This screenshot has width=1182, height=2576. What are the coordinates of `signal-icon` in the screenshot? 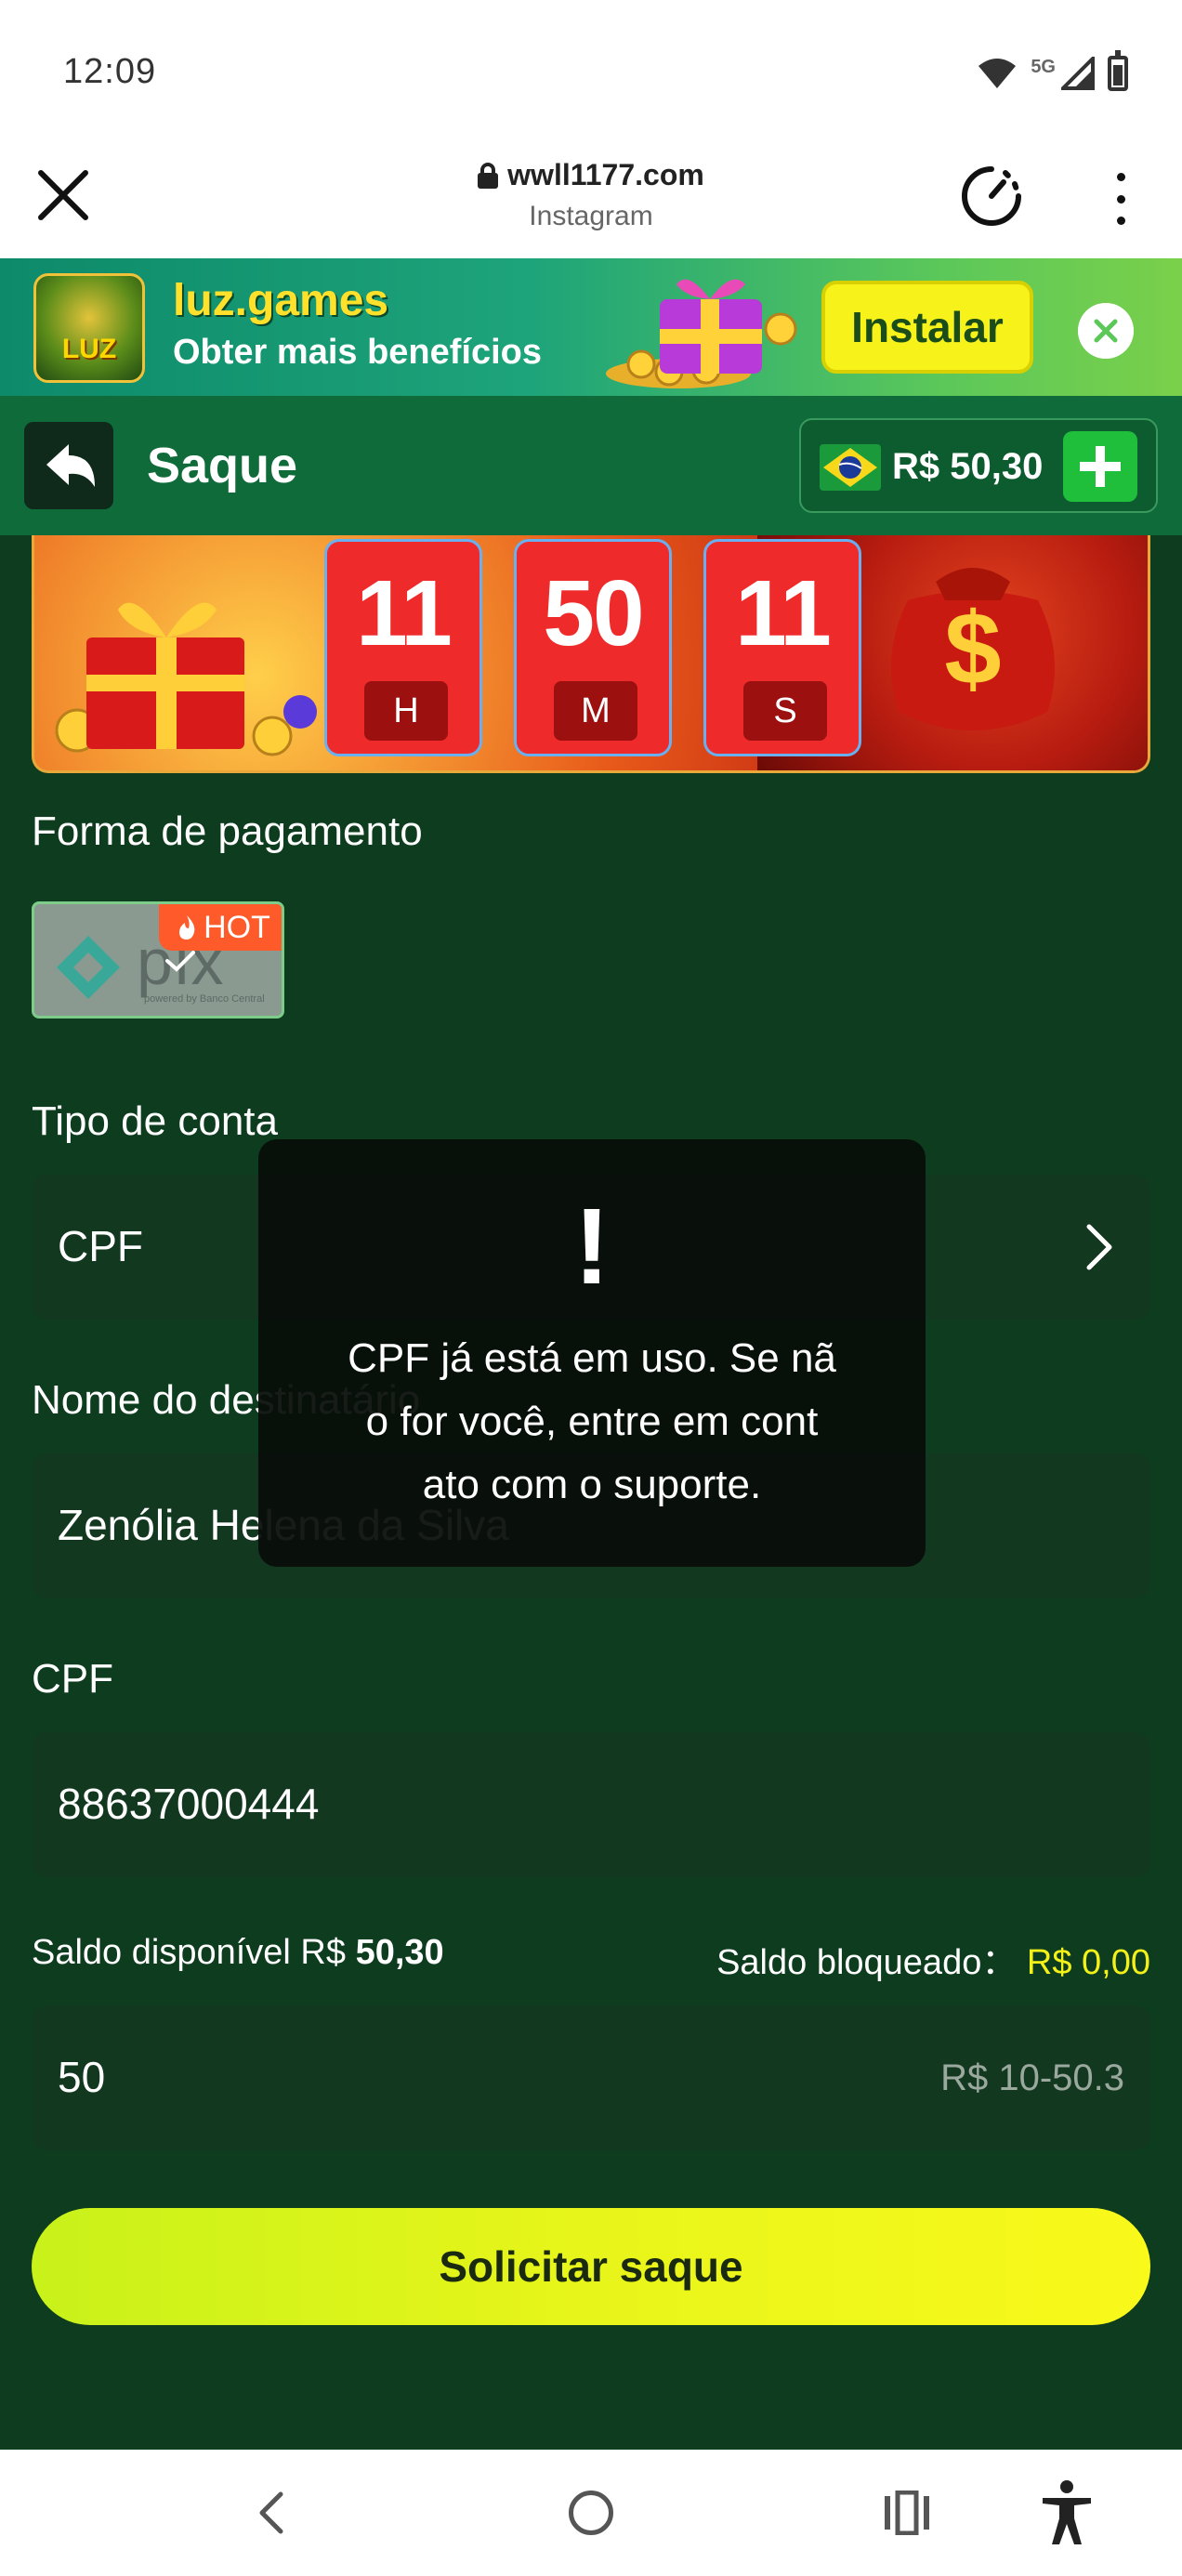 It's located at (1078, 73).